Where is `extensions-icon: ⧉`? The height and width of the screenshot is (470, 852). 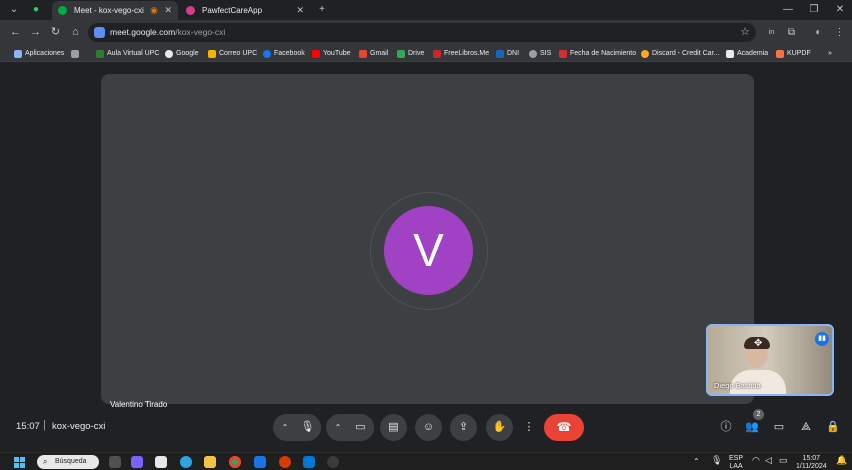
extensions-icon: ⧉ is located at coordinates (791, 32).